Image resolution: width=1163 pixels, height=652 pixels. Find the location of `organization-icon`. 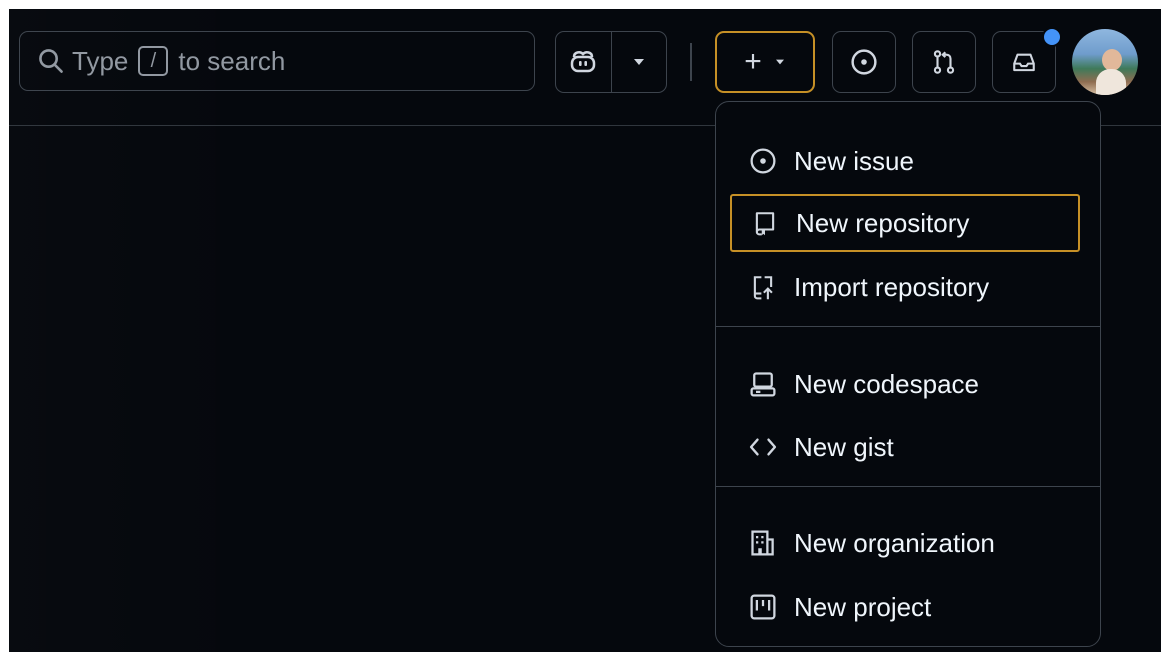

organization-icon is located at coordinates (763, 543).